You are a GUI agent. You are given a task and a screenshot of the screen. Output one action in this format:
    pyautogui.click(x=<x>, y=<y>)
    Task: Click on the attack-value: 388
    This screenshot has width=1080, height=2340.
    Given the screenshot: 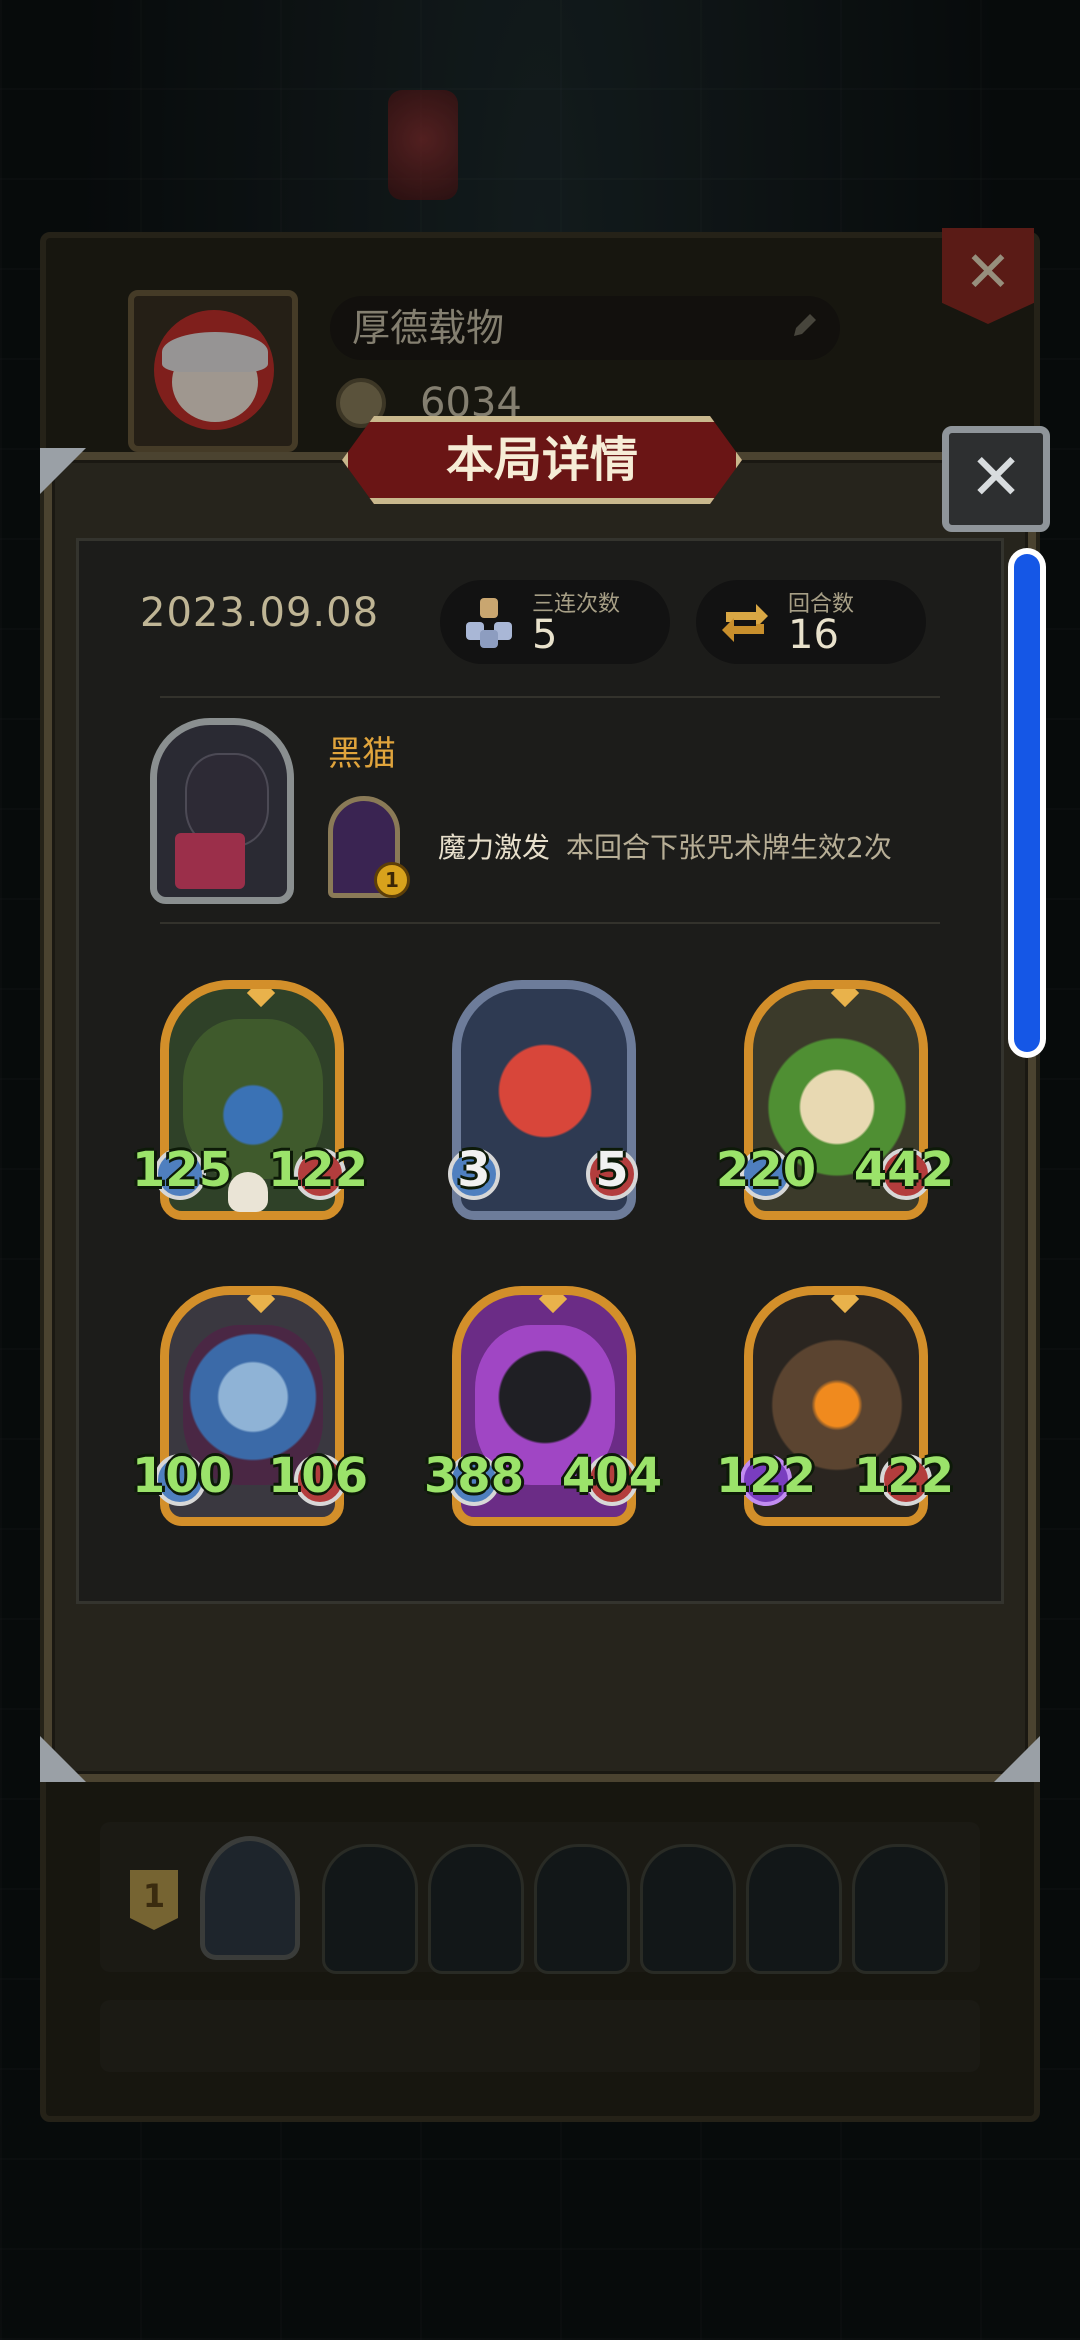 What is the action you would take?
    pyautogui.click(x=474, y=1476)
    